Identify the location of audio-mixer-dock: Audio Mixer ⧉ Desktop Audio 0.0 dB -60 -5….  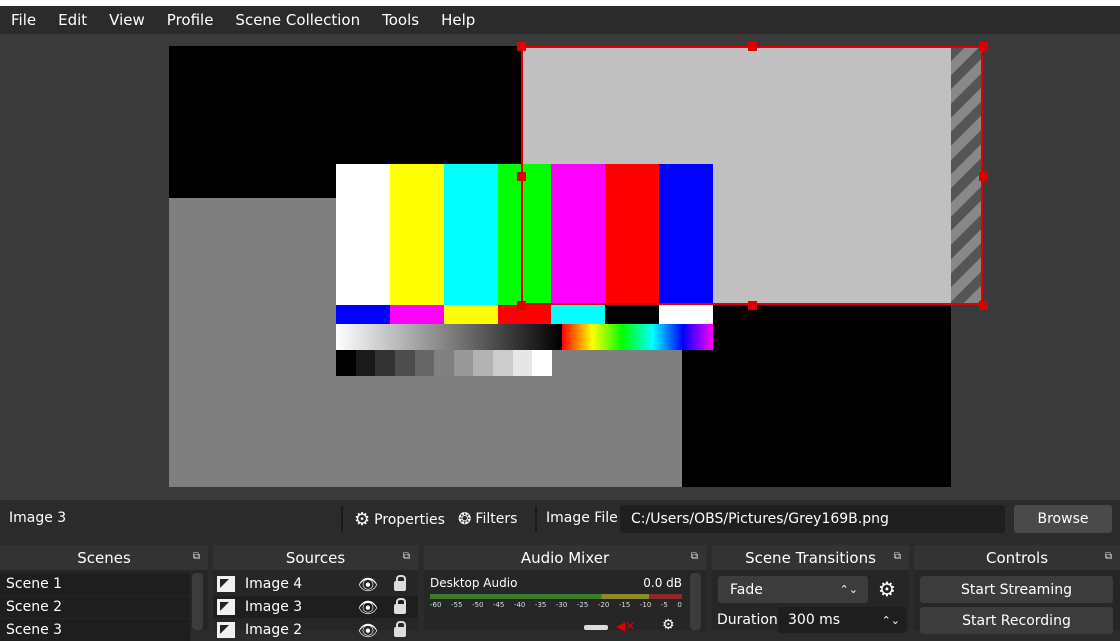
(565, 589).